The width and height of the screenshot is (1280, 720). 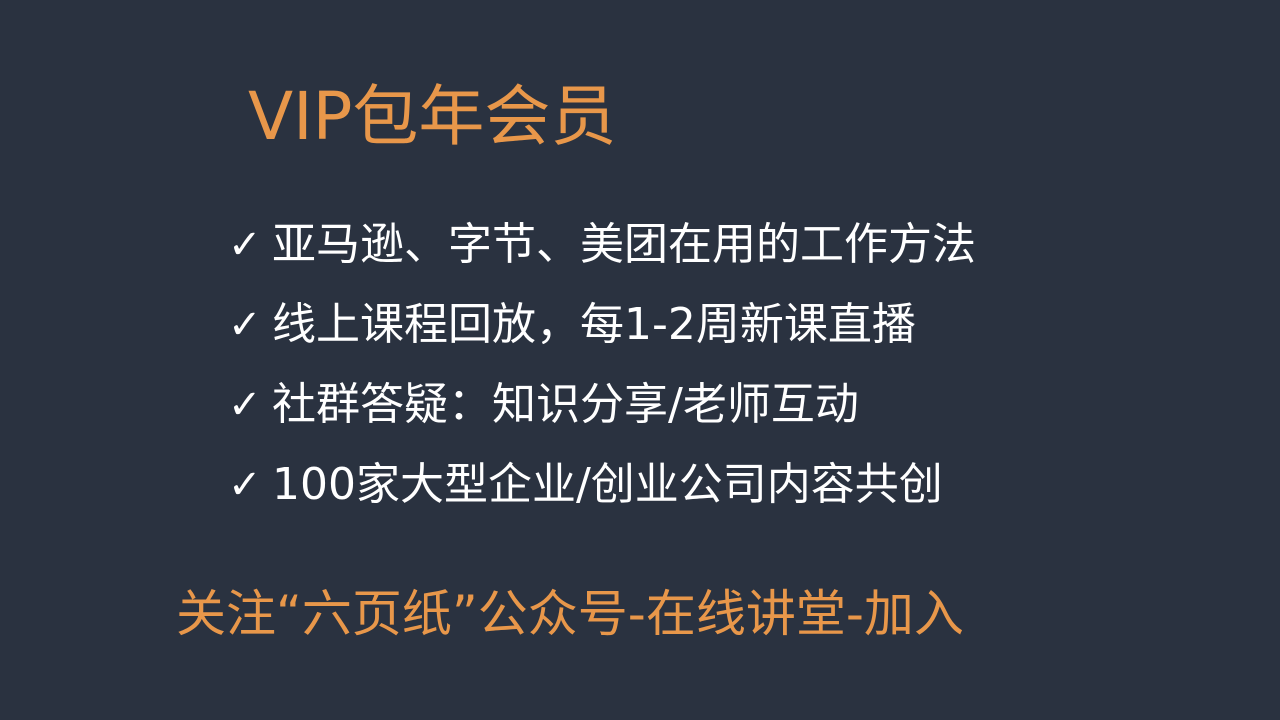 I want to click on feature-item: ✓ 亚马逊、字节、美团在用的工作方法, so click(x=602, y=245).